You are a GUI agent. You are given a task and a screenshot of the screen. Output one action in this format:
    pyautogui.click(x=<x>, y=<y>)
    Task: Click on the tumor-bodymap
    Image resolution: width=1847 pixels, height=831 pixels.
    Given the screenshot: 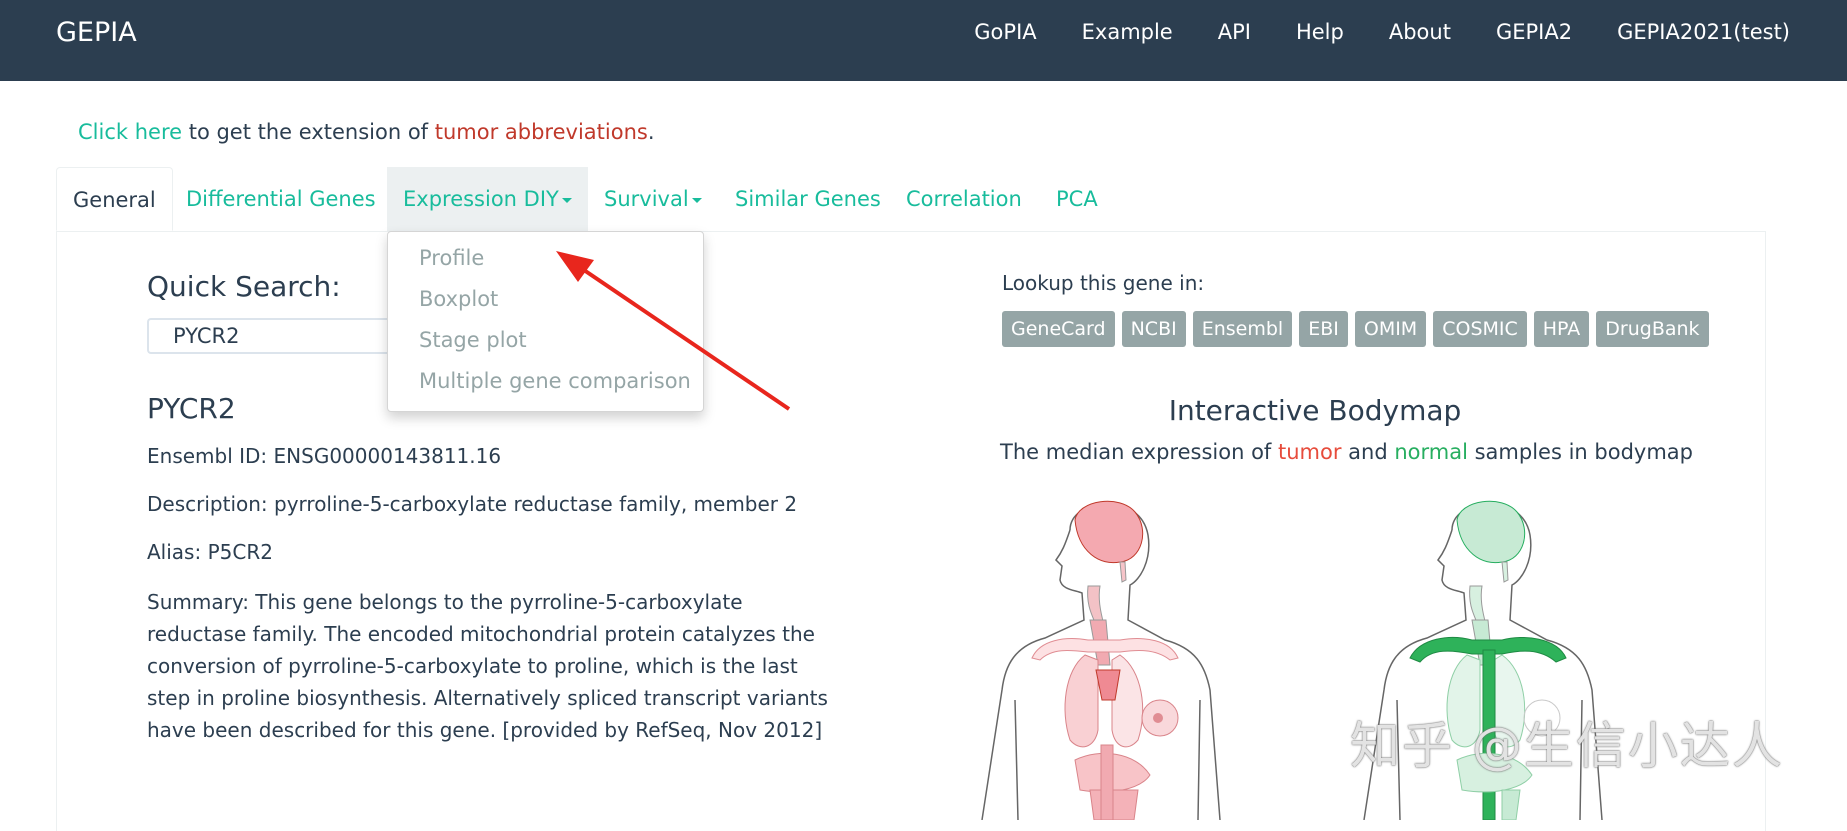 What is the action you would take?
    pyautogui.click(x=1115, y=655)
    